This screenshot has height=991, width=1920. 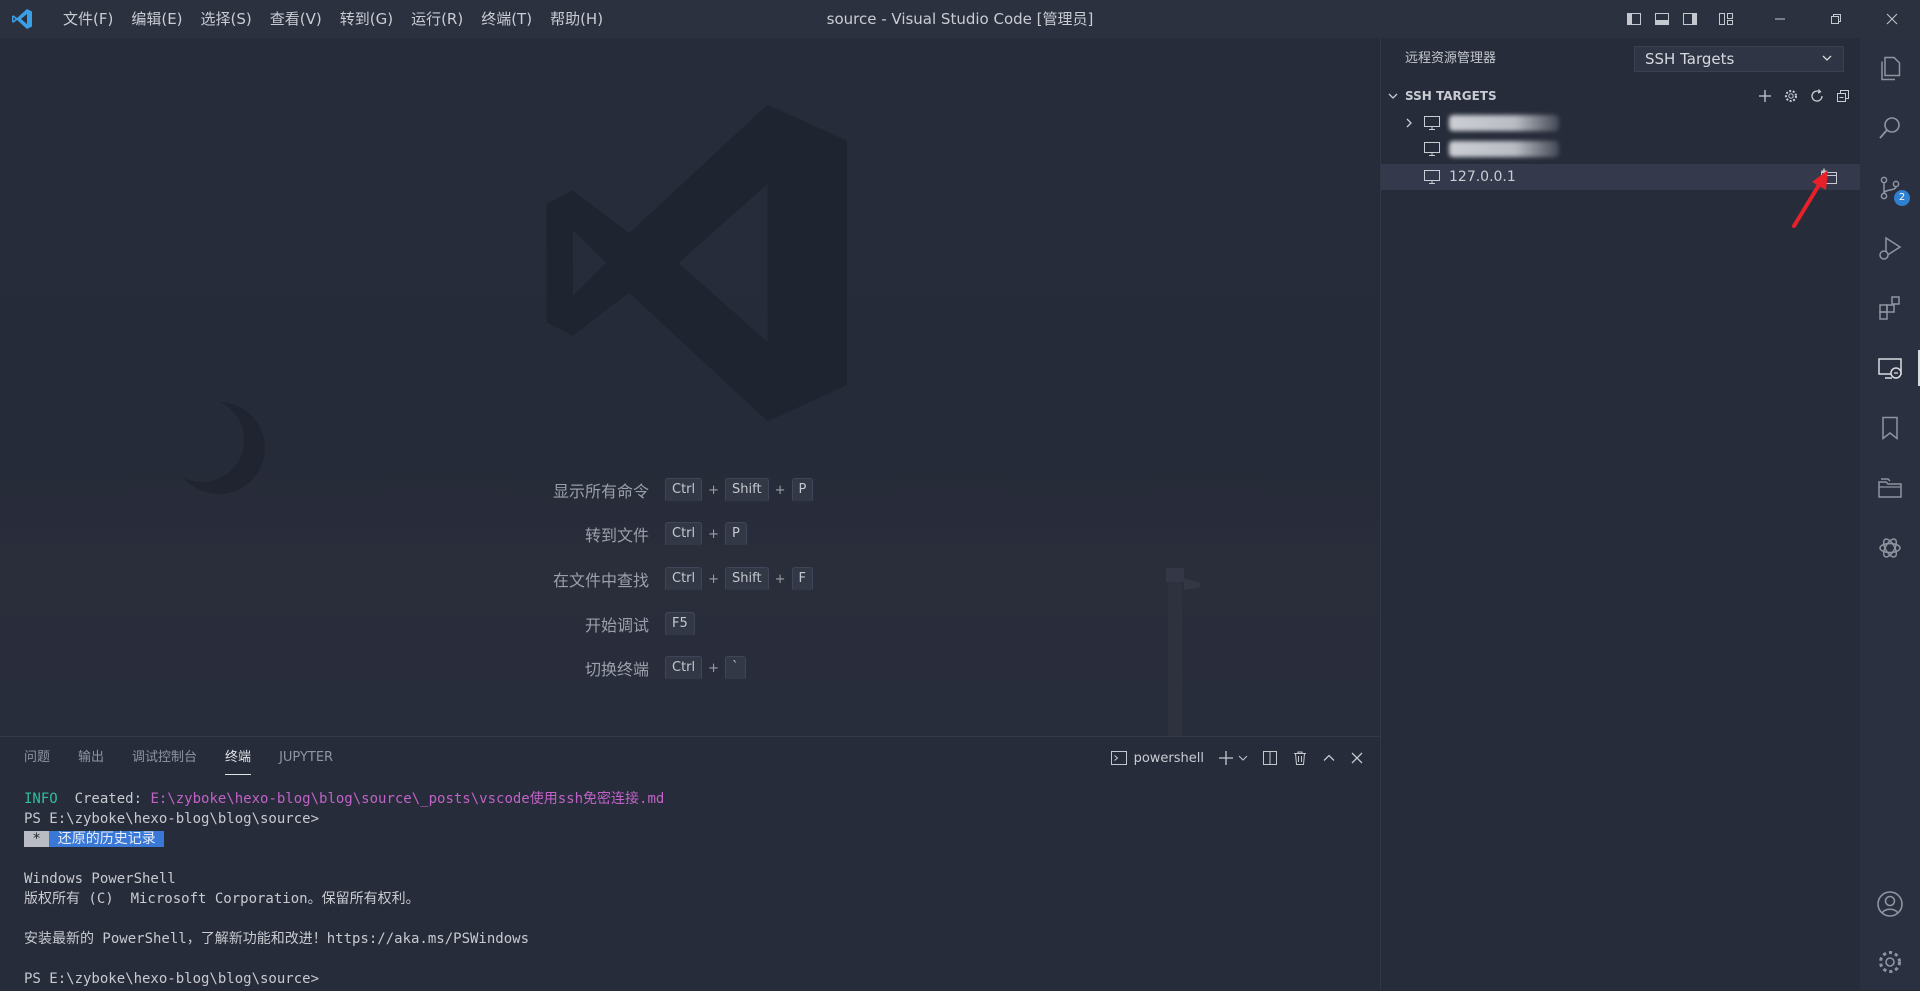 I want to click on shortcut-row: 开始调试 F5, so click(x=347, y=624).